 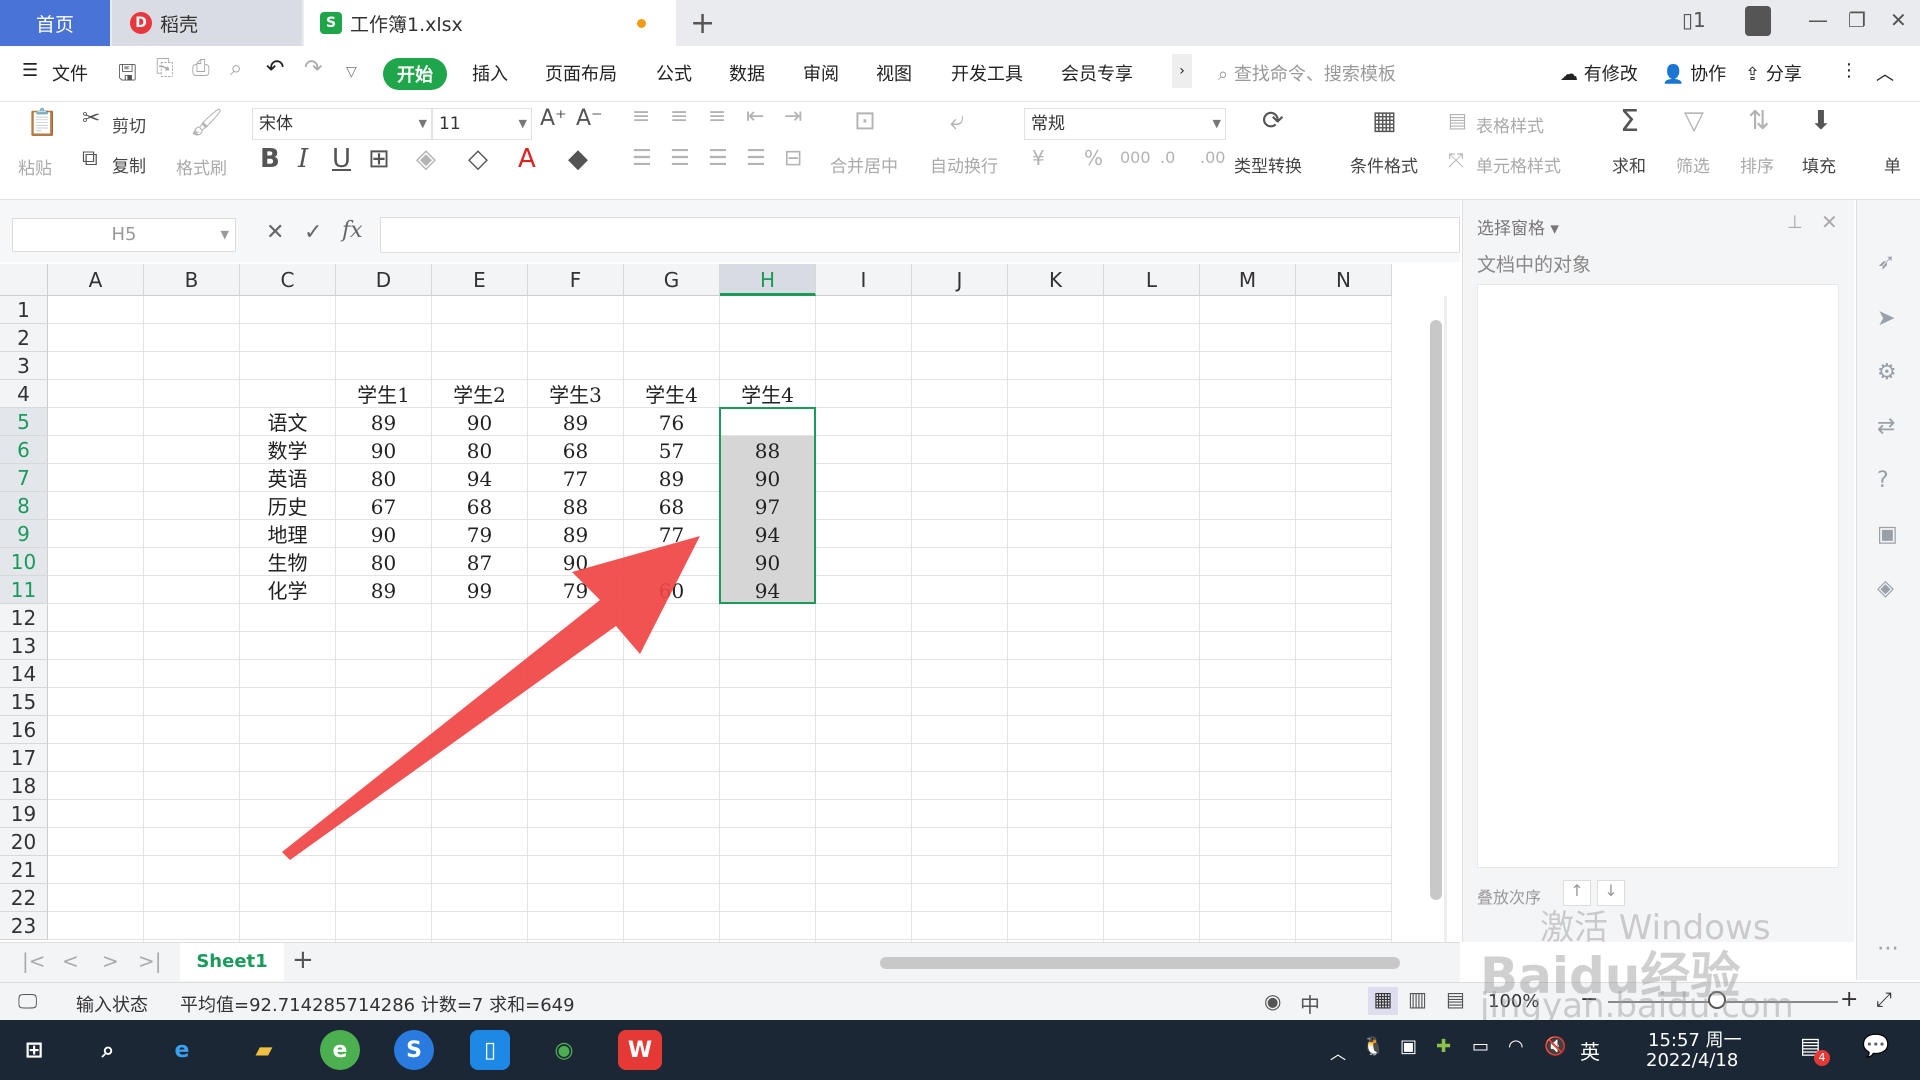 I want to click on help-icon: ?, so click(x=1883, y=480).